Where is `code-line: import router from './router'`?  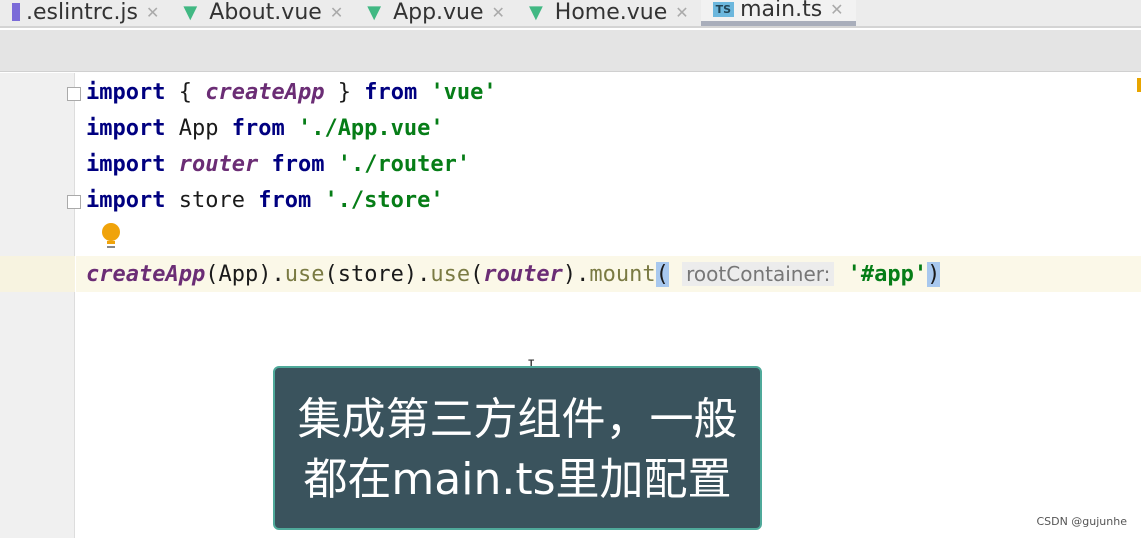
code-line: import router from './router' is located at coordinates (278, 164).